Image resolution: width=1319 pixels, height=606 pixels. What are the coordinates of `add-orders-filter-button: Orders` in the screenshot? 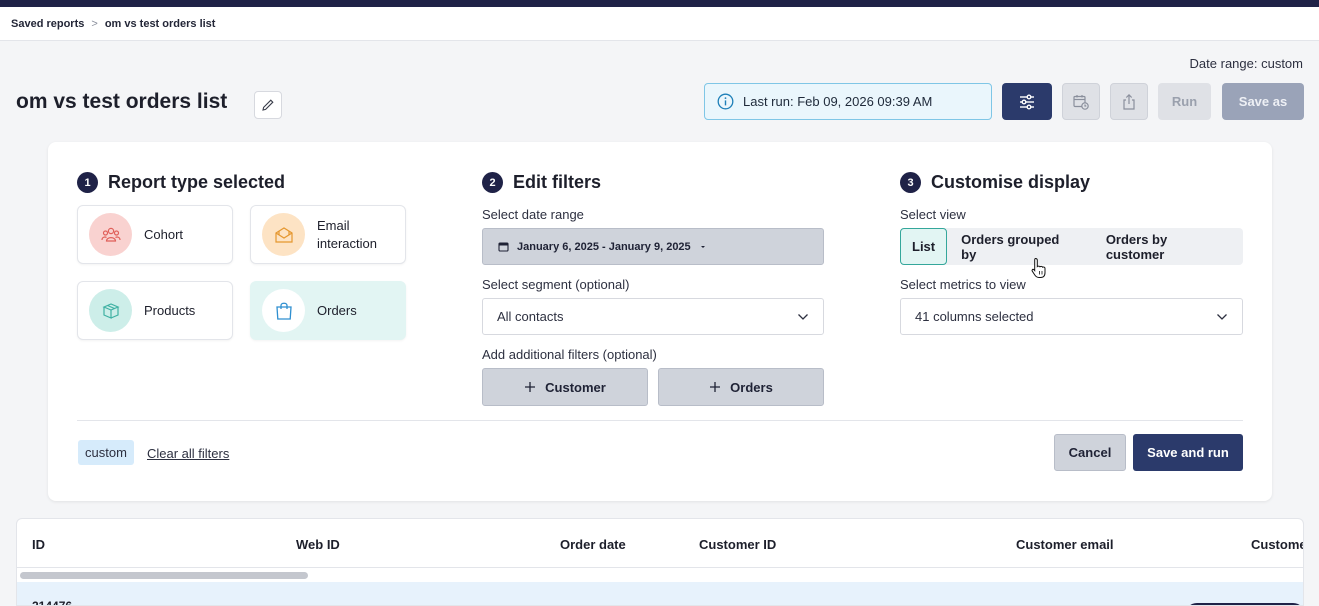 It's located at (741, 387).